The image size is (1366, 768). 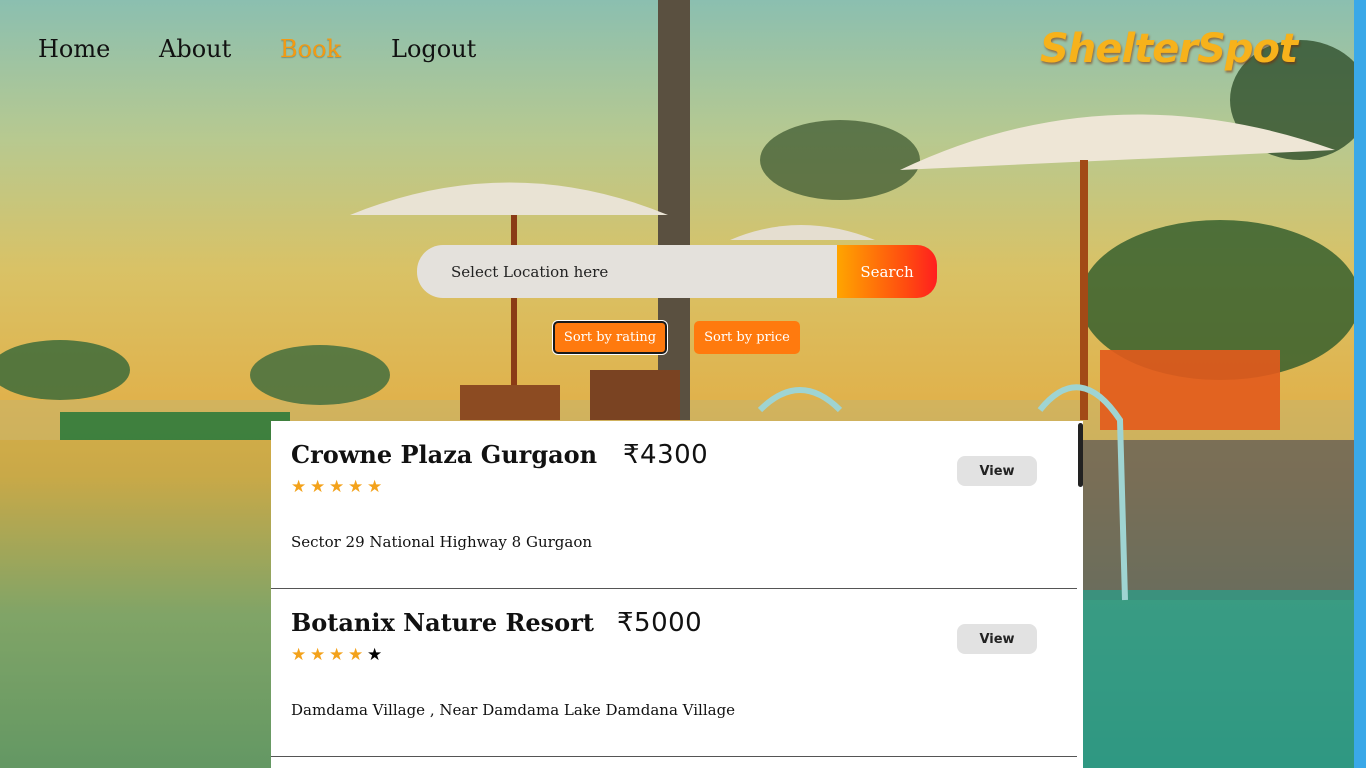 I want to click on sort-by-price-button: Sort by price, so click(x=747, y=337).